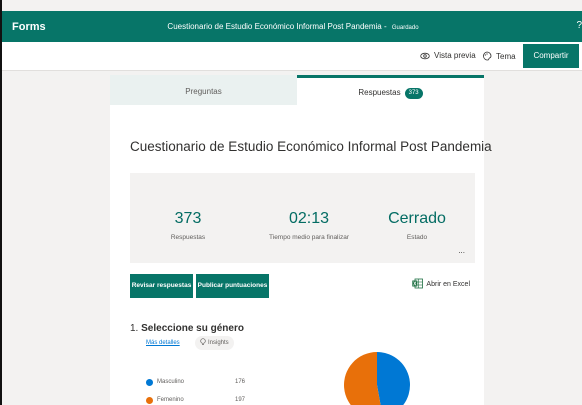 This screenshot has width=582, height=405. Describe the element at coordinates (188, 218) in the screenshot. I see `stat-value: 373` at that location.